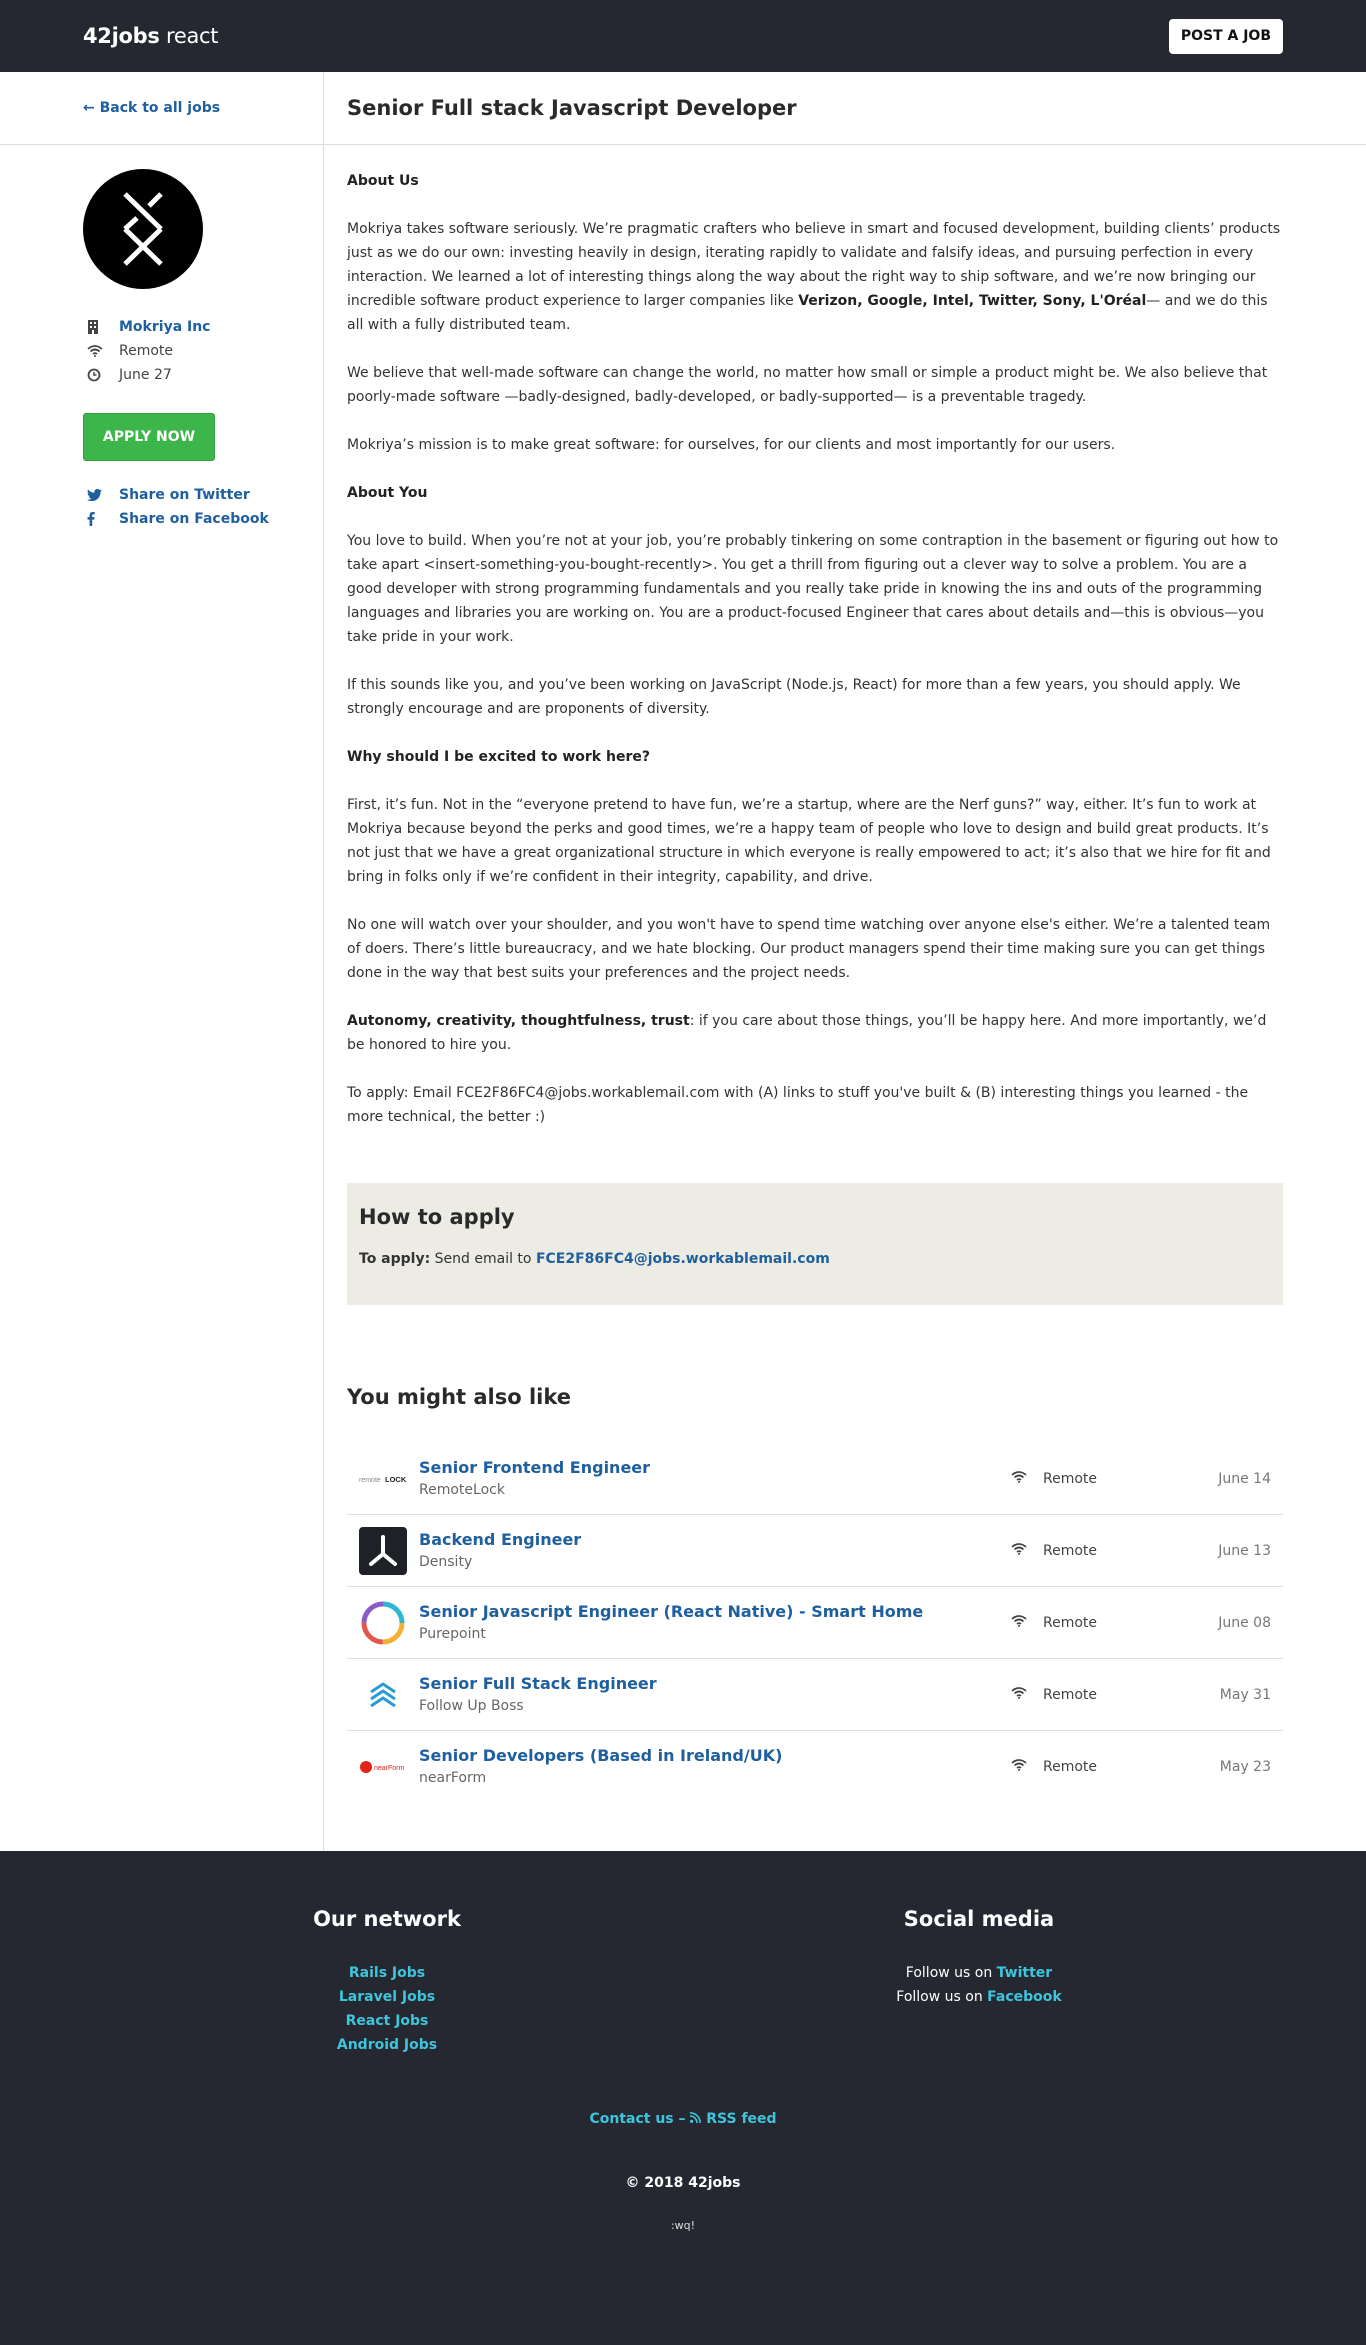  I want to click on heading-about-you: About You, so click(387, 493).